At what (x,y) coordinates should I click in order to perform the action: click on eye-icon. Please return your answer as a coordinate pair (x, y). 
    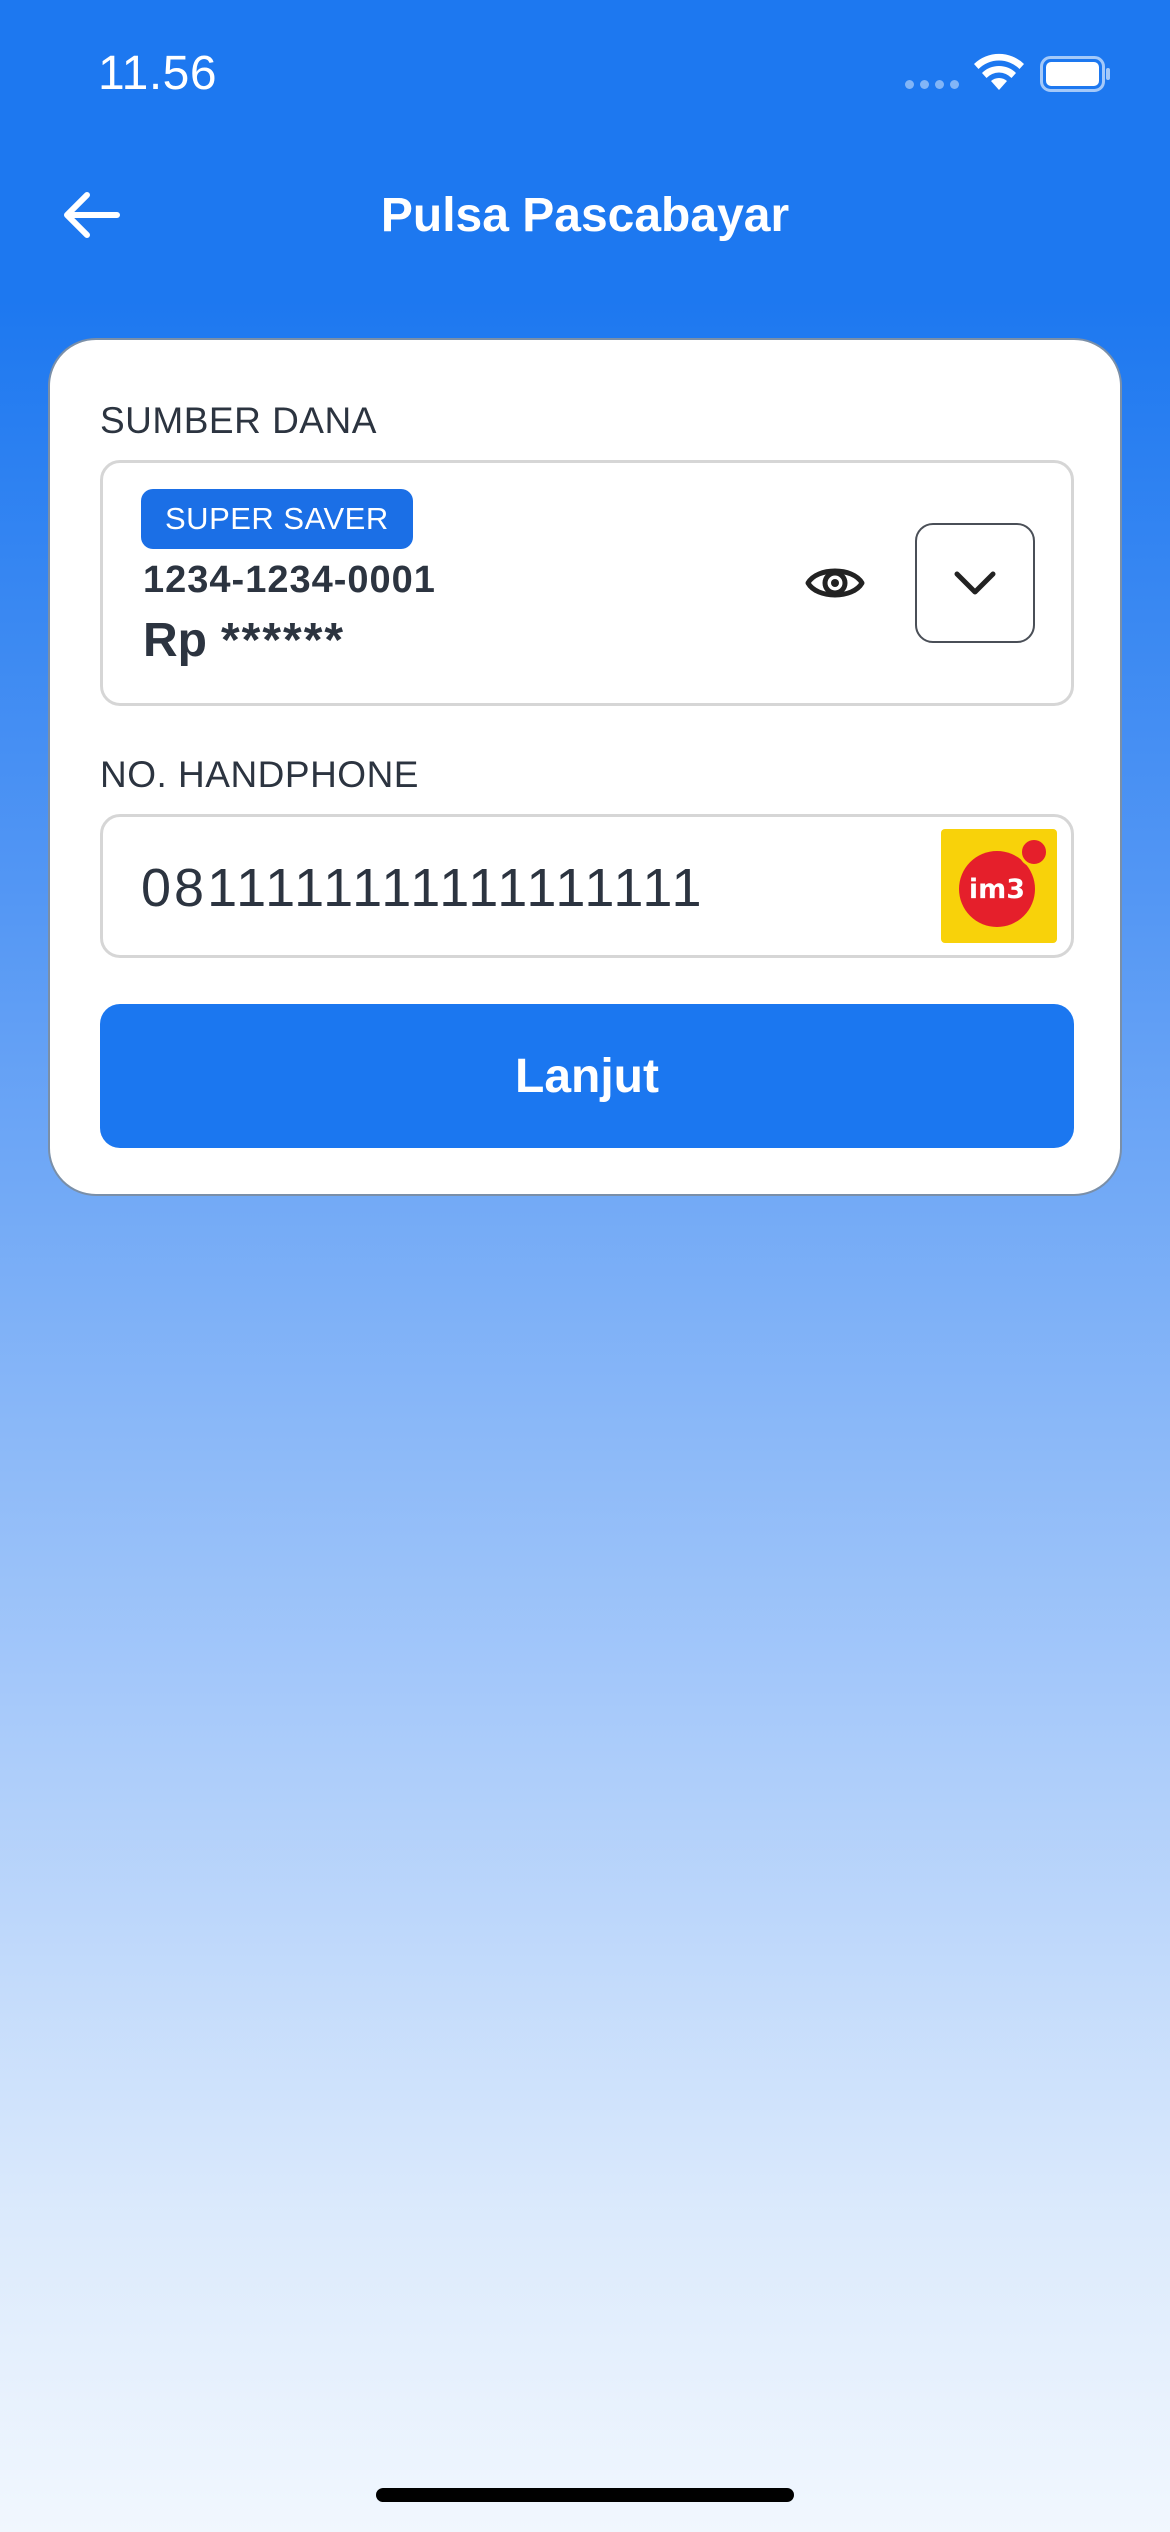
    Looking at the image, I should click on (835, 583).